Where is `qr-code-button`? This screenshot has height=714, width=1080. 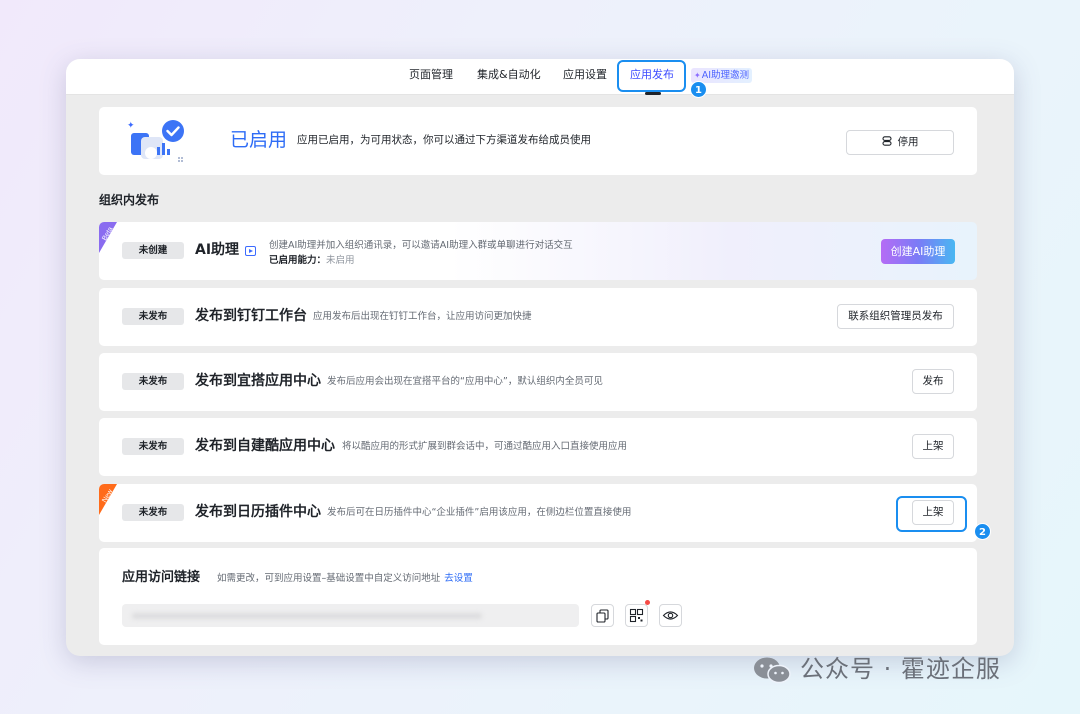
qr-code-button is located at coordinates (636, 615).